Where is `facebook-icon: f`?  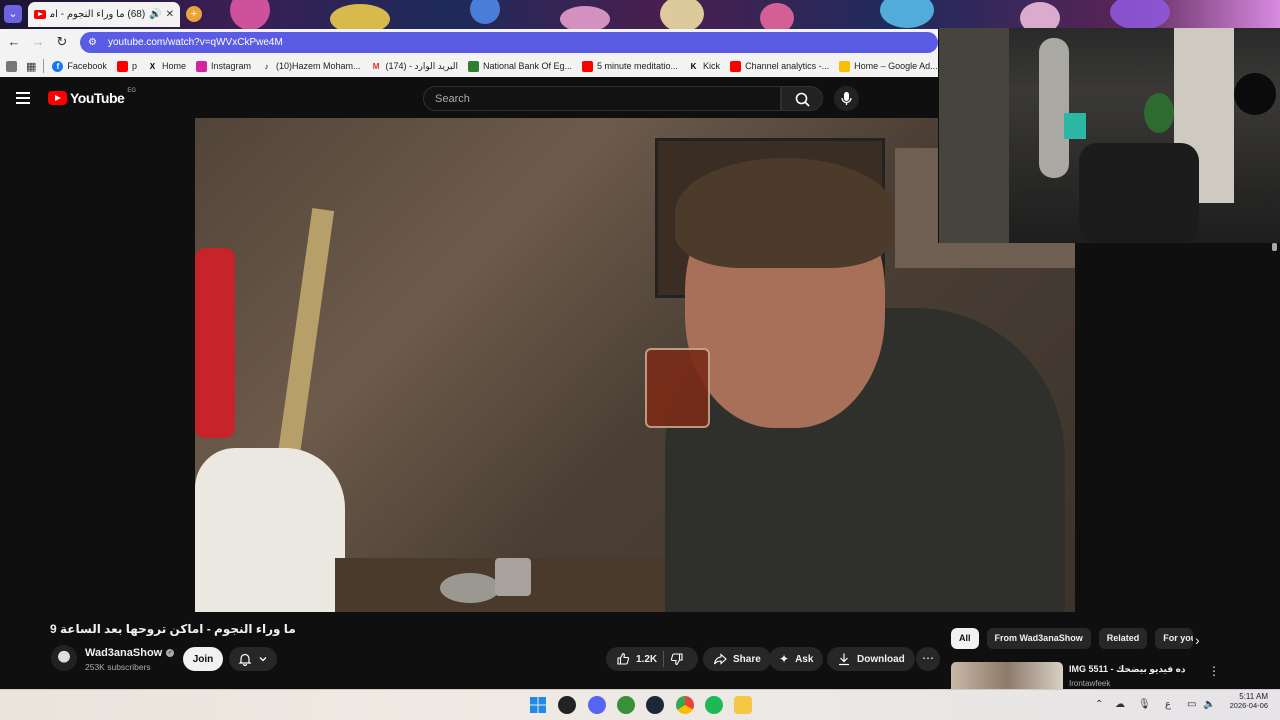
facebook-icon: f is located at coordinates (58, 66).